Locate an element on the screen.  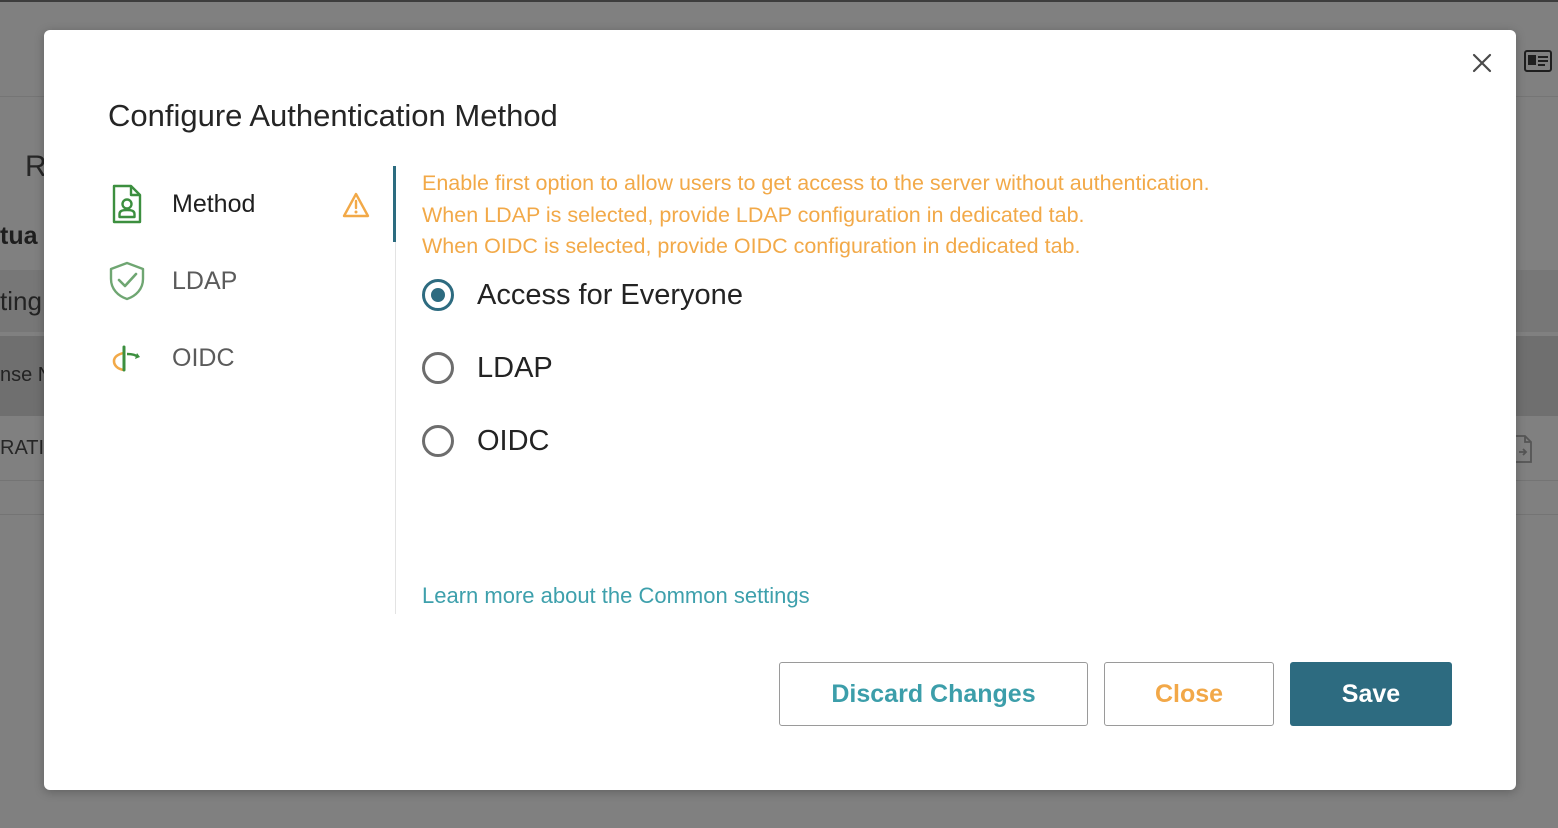
save-button: Save is located at coordinates (1371, 694).